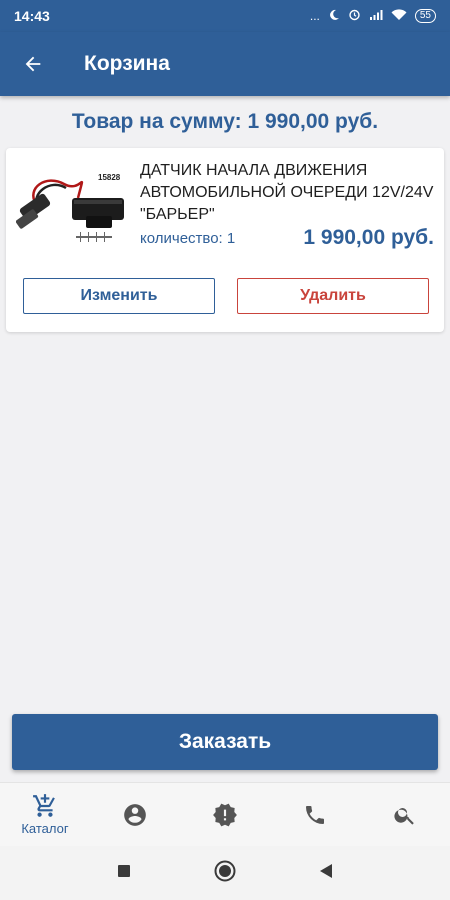 Image resolution: width=450 pixels, height=900 pixels. Describe the element at coordinates (124, 870) in the screenshot. I see `square-icon` at that location.